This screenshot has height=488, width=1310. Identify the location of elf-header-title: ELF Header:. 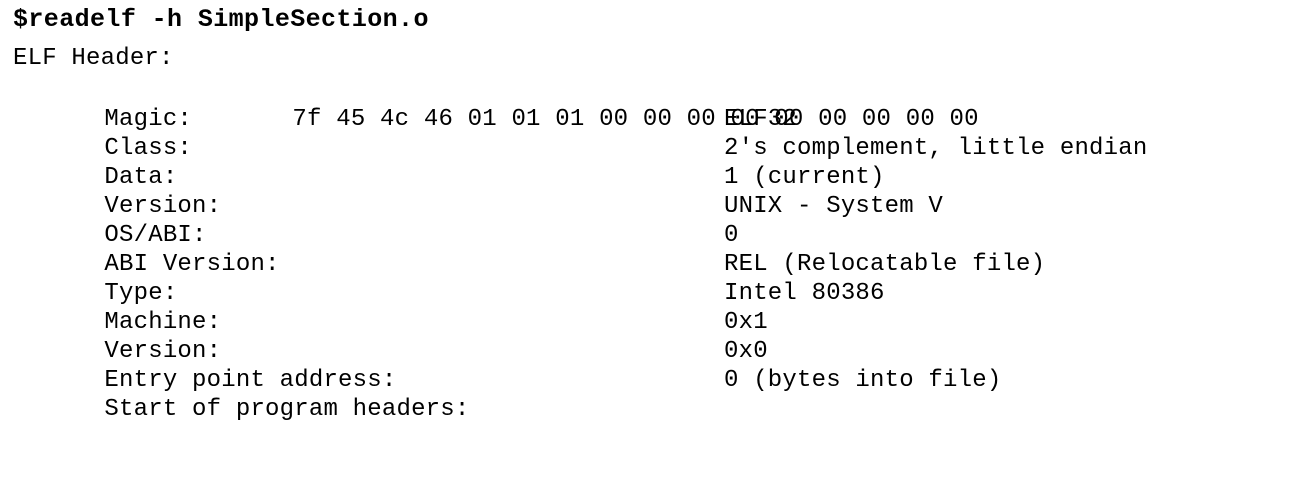
(93, 58).